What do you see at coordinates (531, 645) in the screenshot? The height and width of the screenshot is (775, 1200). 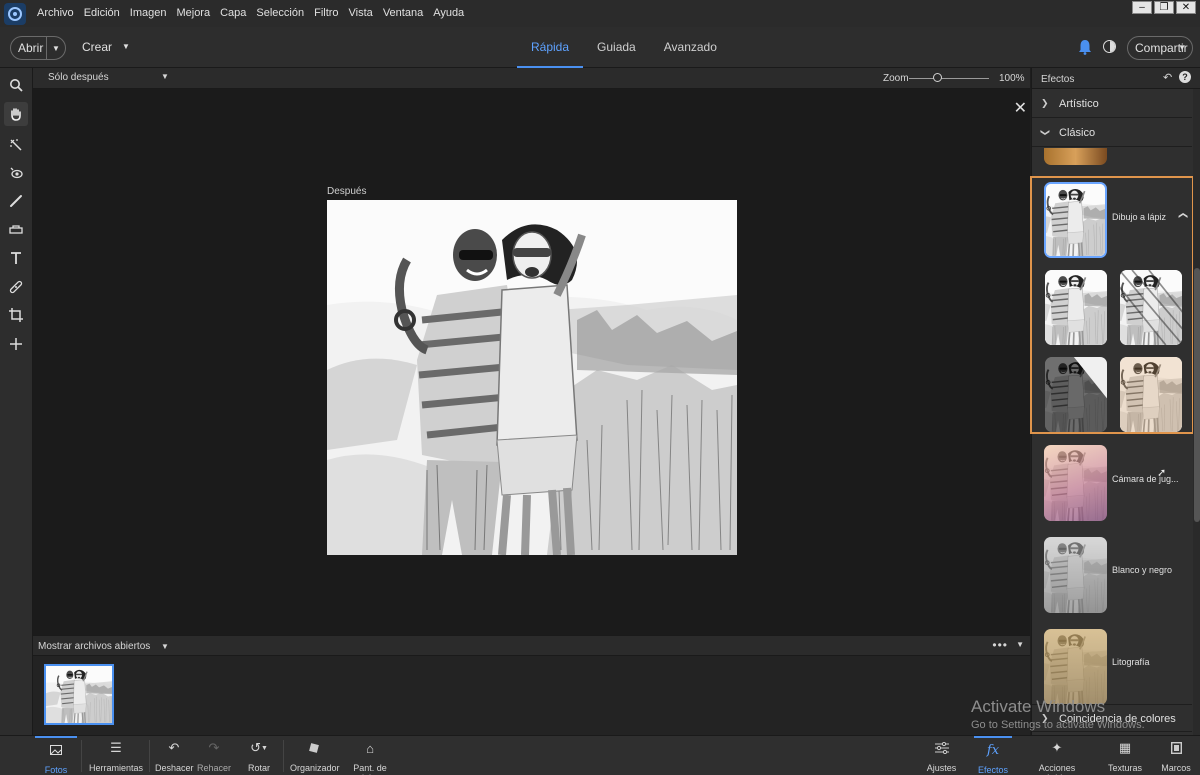 I see `photo-bin-bar: Mostrar archivos abiertos ▼ ••• ▼` at bounding box center [531, 645].